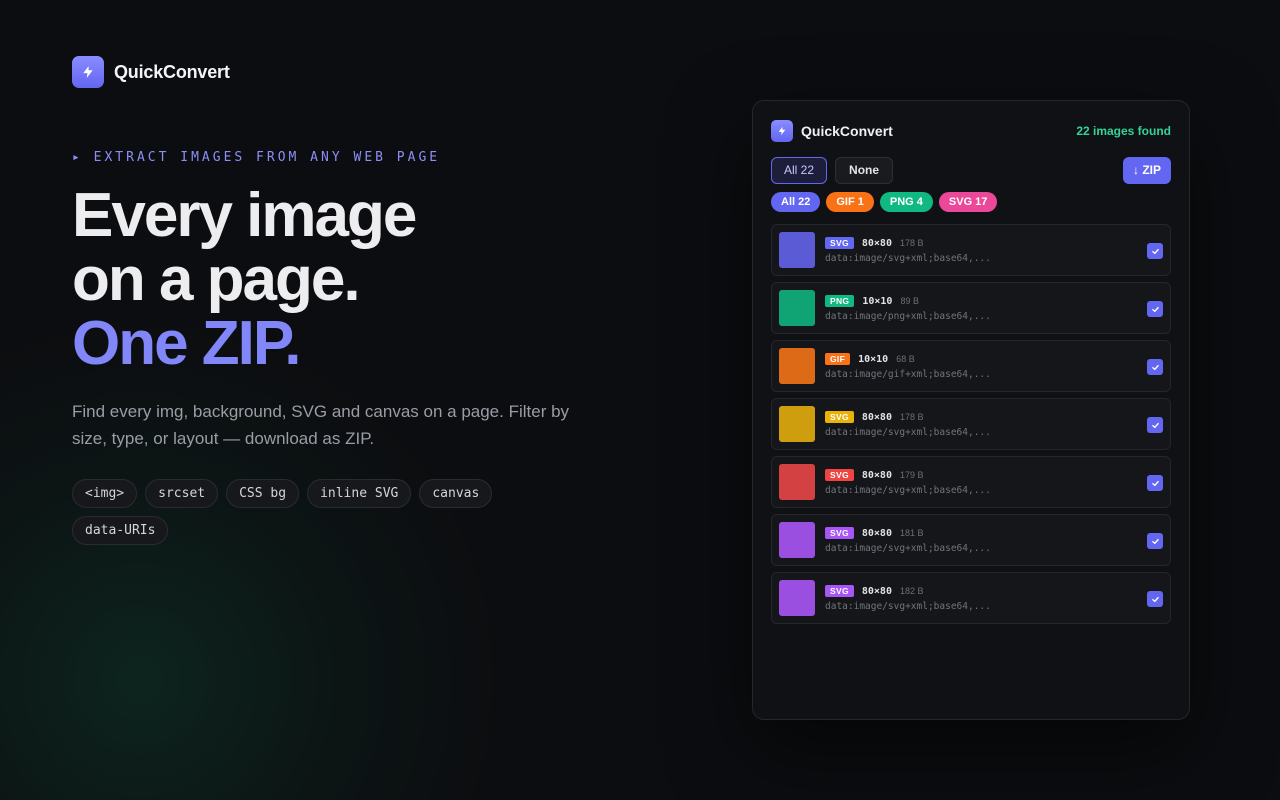 The height and width of the screenshot is (800, 1280). I want to click on panel-title: QuickConvert, so click(847, 131).